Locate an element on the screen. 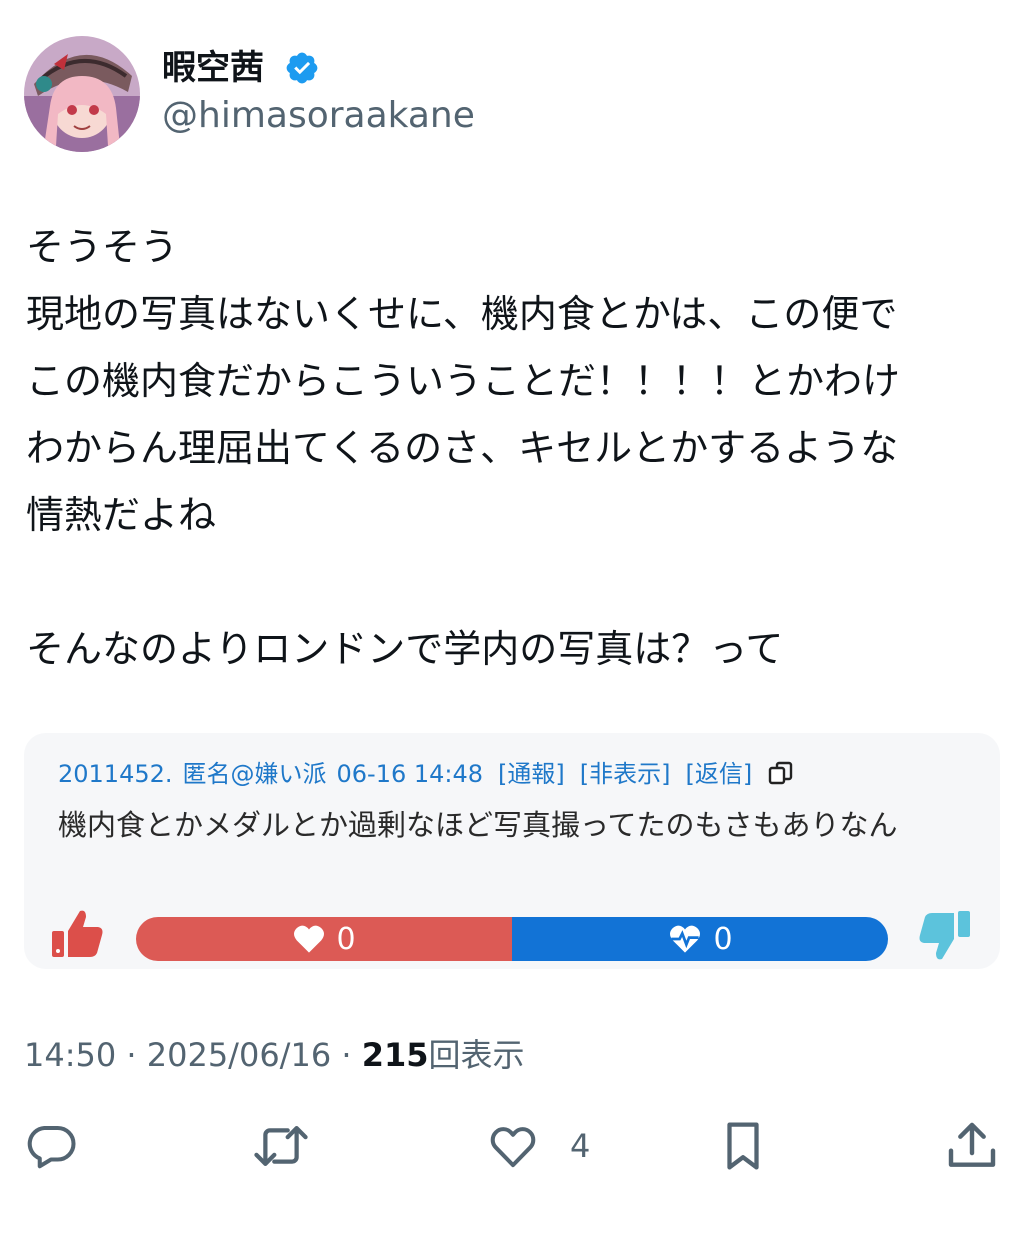 The height and width of the screenshot is (1238, 1024). dislike-vote-count: 0 is located at coordinates (723, 939).